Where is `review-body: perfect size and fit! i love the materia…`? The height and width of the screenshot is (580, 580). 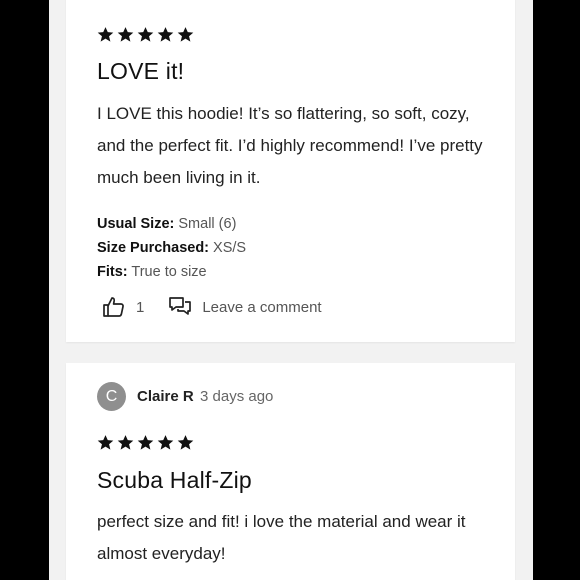 review-body: perfect size and fit! i love the materia… is located at coordinates (281, 537).